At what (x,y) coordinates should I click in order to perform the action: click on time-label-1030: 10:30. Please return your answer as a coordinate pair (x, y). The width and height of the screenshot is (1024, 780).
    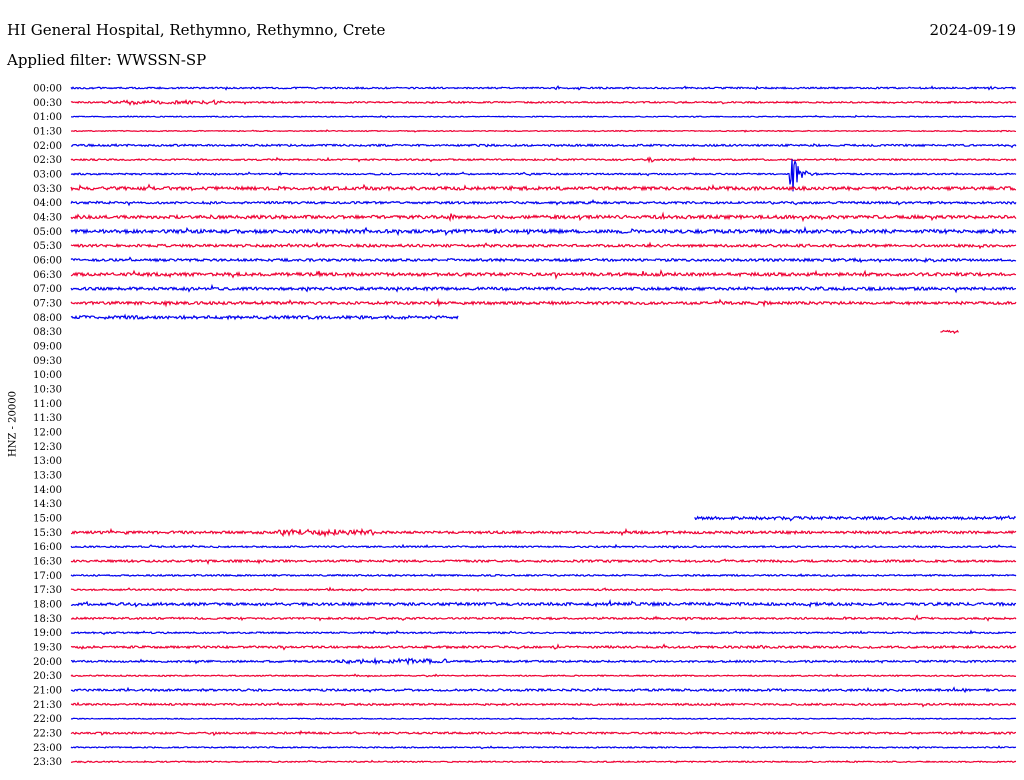
    Looking at the image, I should click on (47, 390).